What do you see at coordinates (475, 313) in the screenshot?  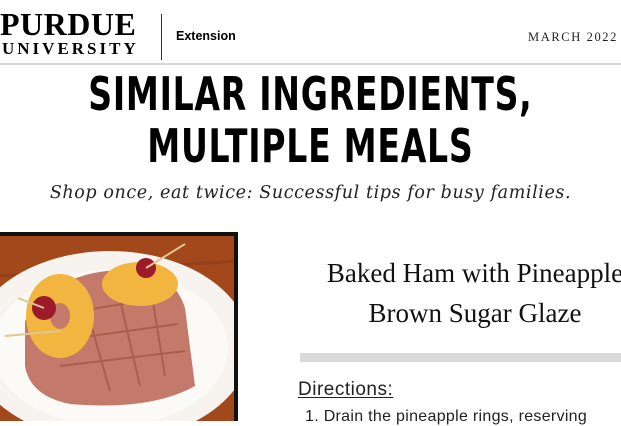 I see `recipe-title-line-2: Brown Sugar Glaze` at bounding box center [475, 313].